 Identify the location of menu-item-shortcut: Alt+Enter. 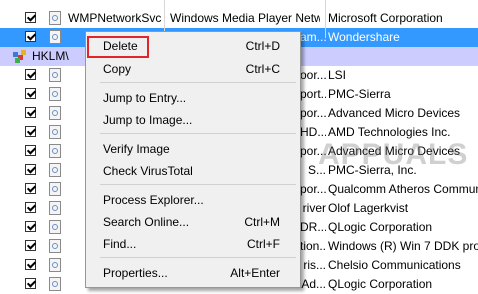
(255, 273).